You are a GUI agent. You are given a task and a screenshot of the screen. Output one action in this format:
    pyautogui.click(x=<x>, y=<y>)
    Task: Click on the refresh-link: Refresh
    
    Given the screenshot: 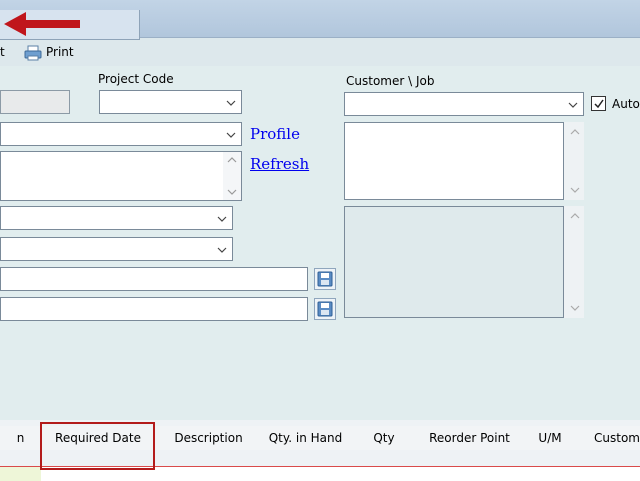 What is the action you would take?
    pyautogui.click(x=279, y=164)
    